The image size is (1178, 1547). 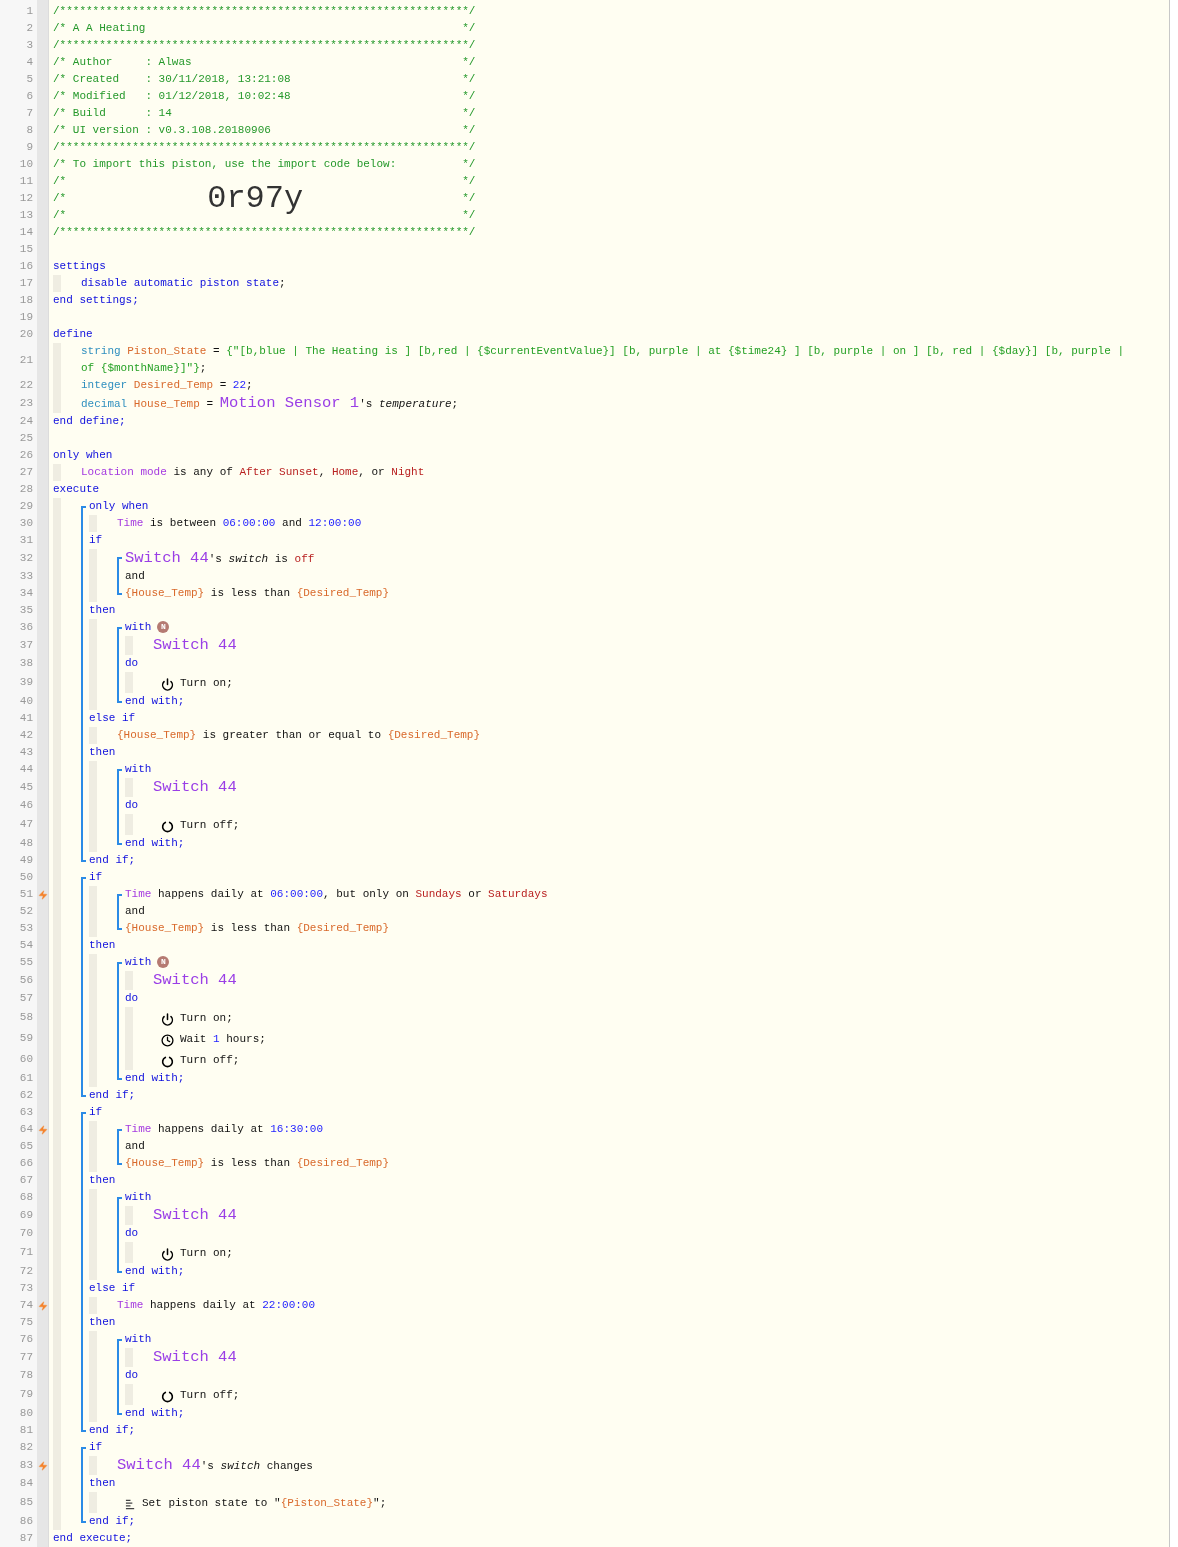 I want to click on line-number: 34, so click(x=26, y=594).